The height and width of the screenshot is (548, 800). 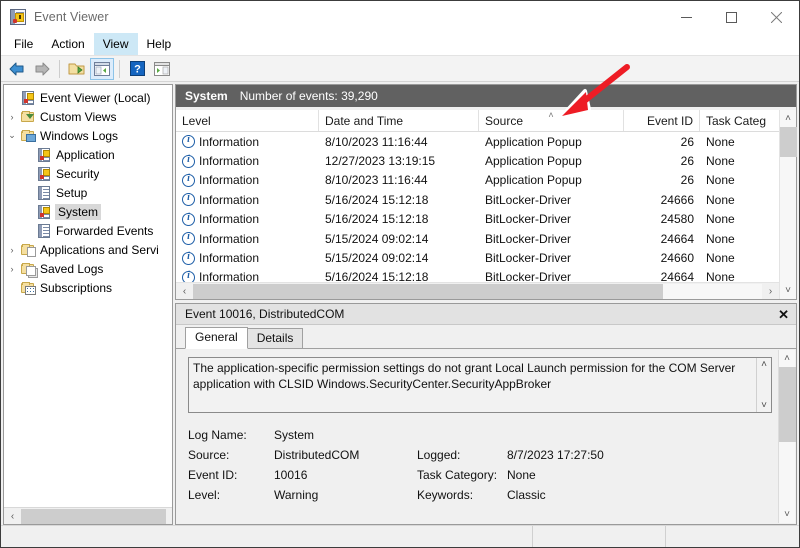 What do you see at coordinates (639, 435) in the screenshot?
I see `field-value-blank` at bounding box center [639, 435].